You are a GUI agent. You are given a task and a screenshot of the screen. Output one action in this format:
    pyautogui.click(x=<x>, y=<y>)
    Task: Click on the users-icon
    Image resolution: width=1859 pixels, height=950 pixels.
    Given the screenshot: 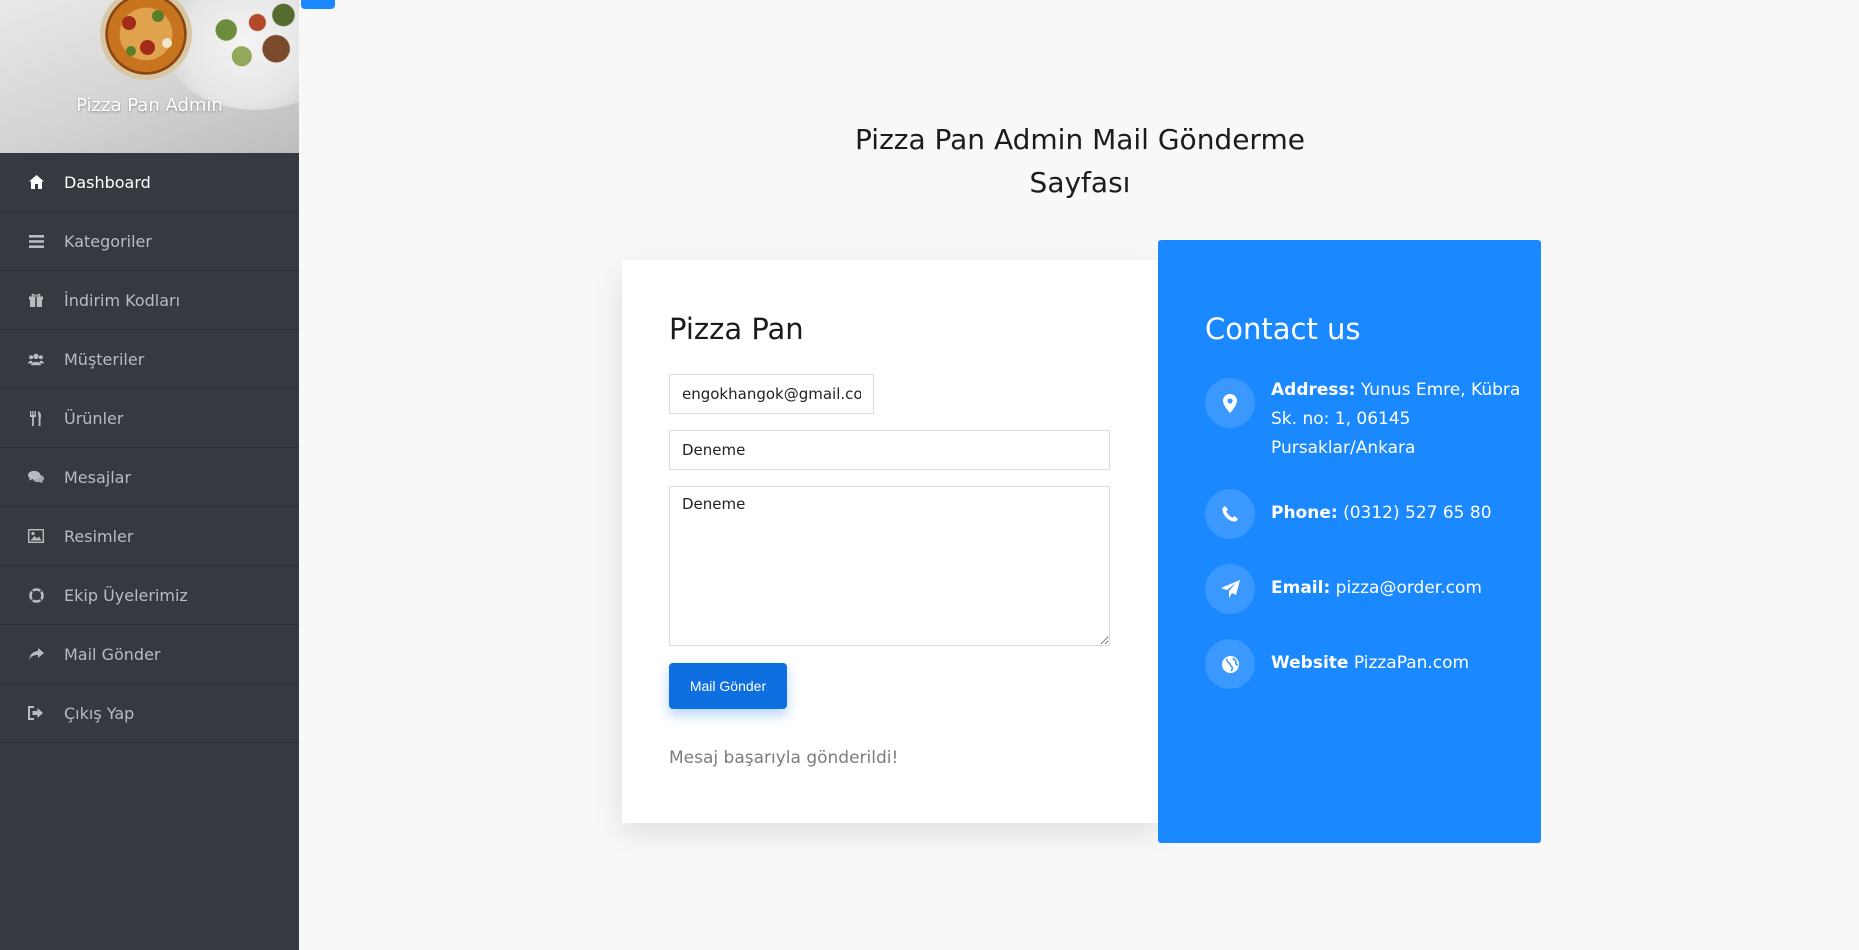 What is the action you would take?
    pyautogui.click(x=36, y=359)
    